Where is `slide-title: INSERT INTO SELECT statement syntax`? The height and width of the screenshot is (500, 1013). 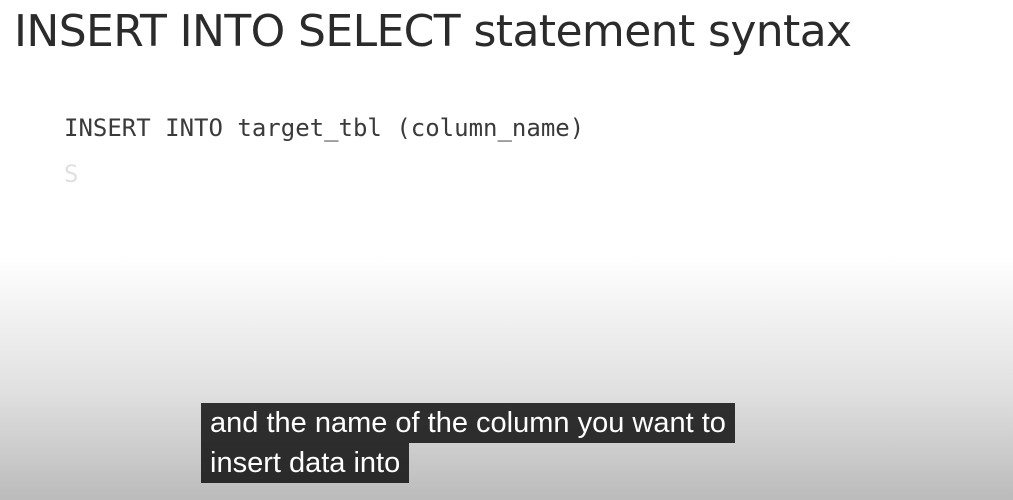
slide-title: INSERT INTO SELECT statement syntax is located at coordinates (433, 31).